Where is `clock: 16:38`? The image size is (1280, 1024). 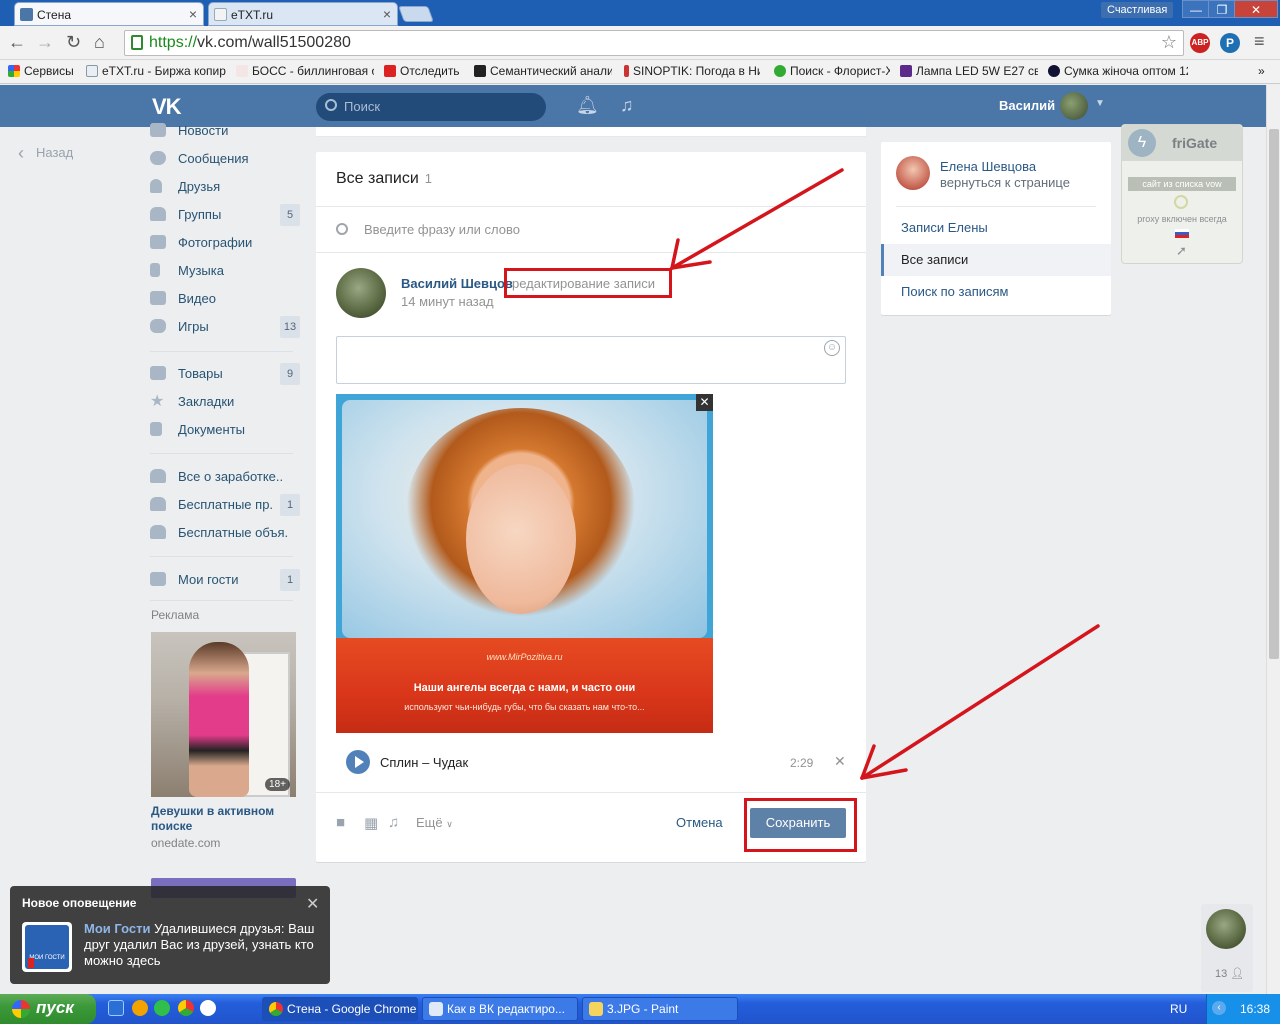 clock: 16:38 is located at coordinates (1255, 1009).